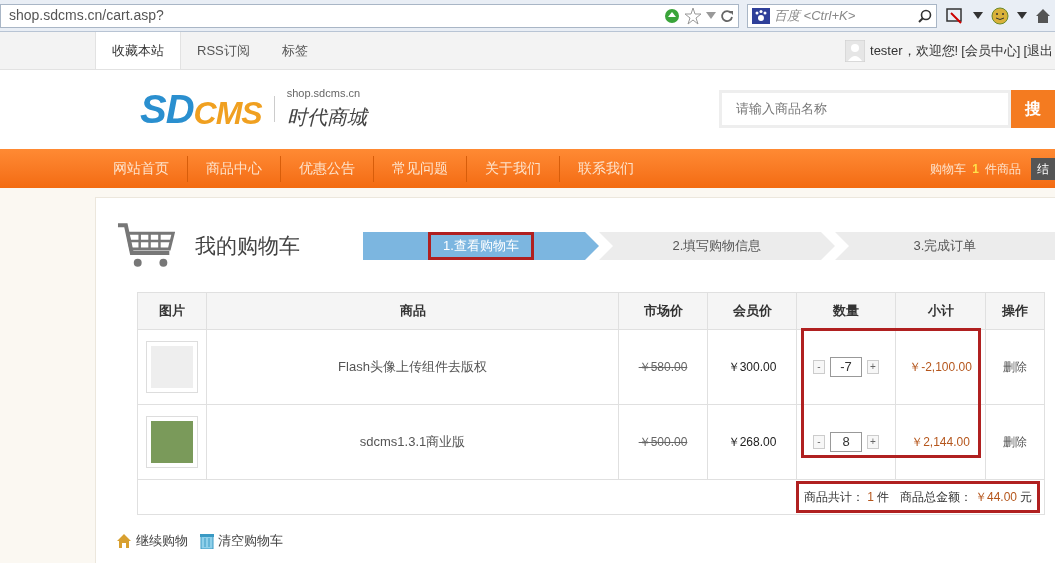  Describe the element at coordinates (248, 246) in the screenshot. I see `cart-title: 我的购物车` at that location.